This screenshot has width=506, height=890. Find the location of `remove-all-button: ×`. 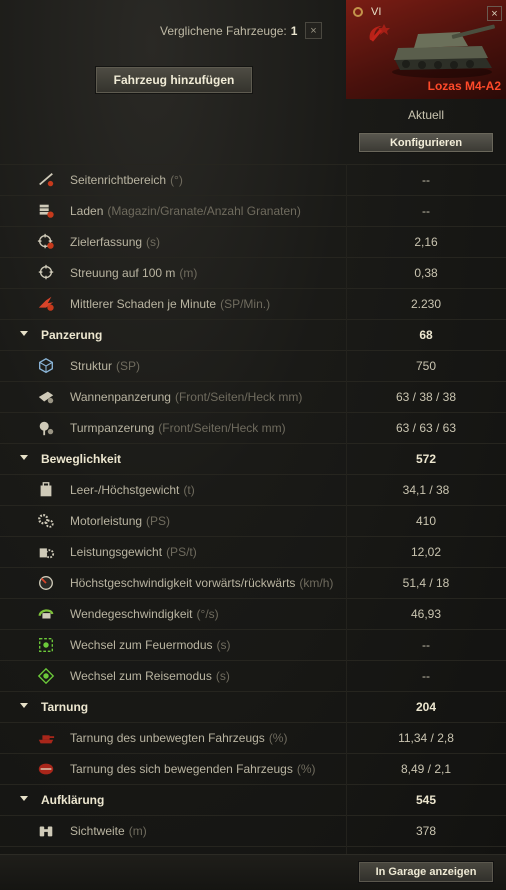

remove-all-button: × is located at coordinates (313, 30).